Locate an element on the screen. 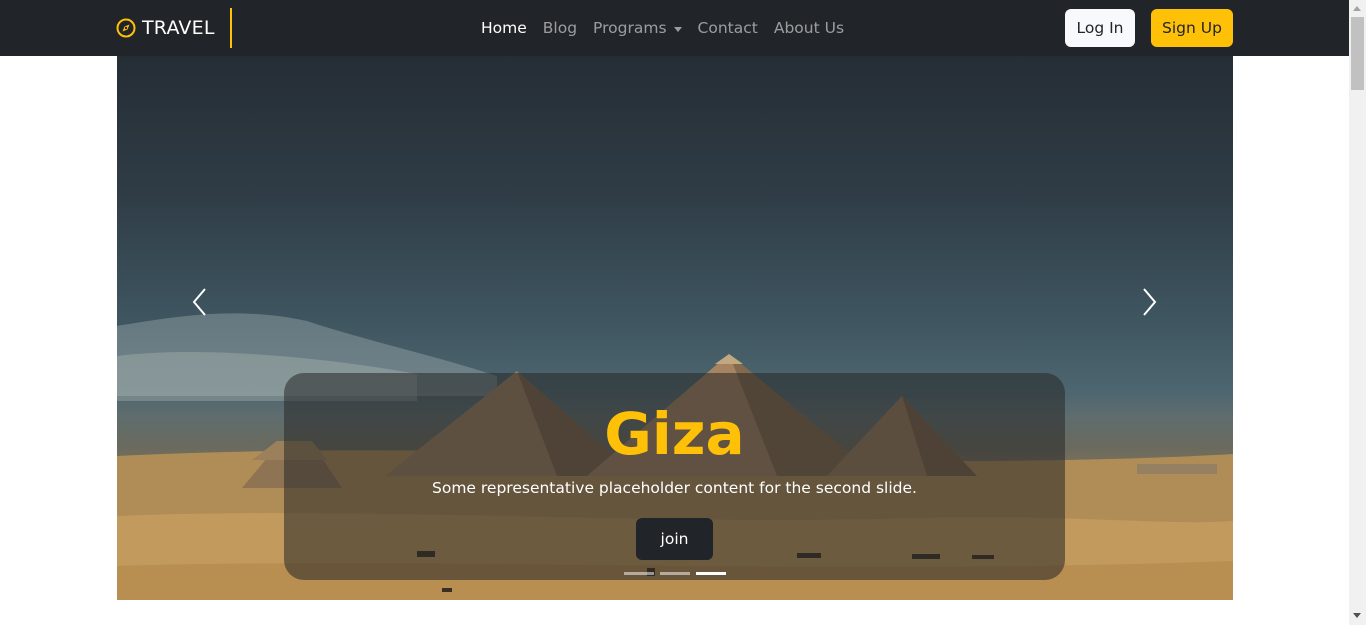  carousel-prev-button is located at coordinates (200, 302).